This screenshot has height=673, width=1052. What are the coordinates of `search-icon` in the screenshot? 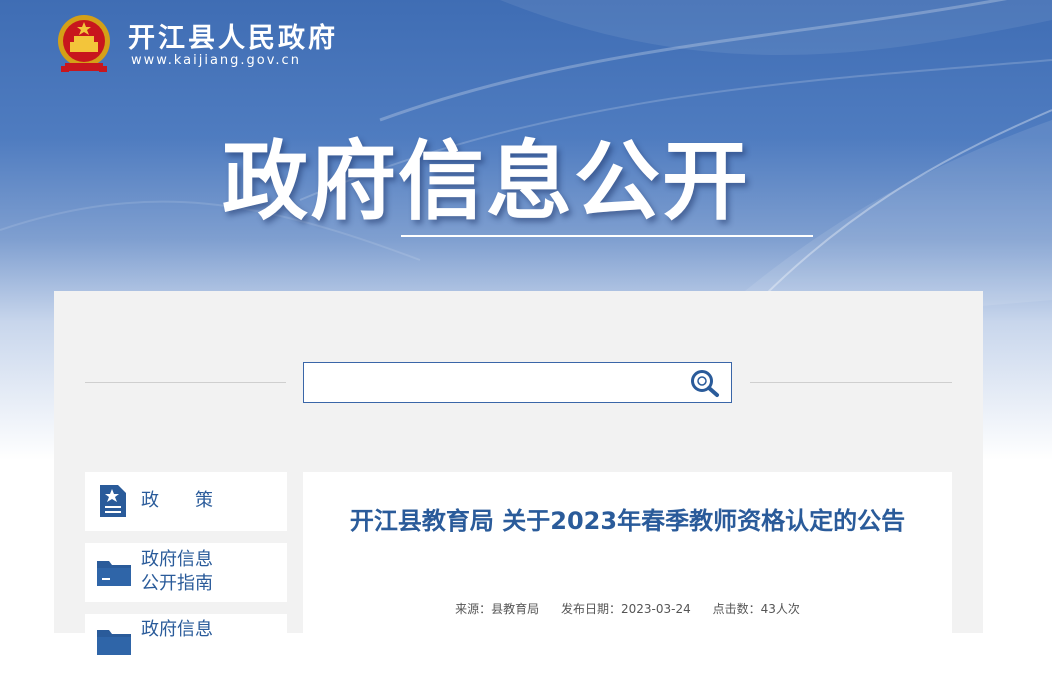 It's located at (705, 383).